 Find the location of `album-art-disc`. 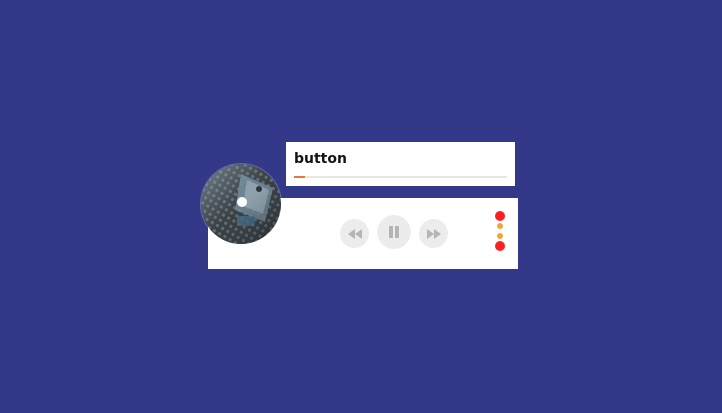

album-art-disc is located at coordinates (241, 204).